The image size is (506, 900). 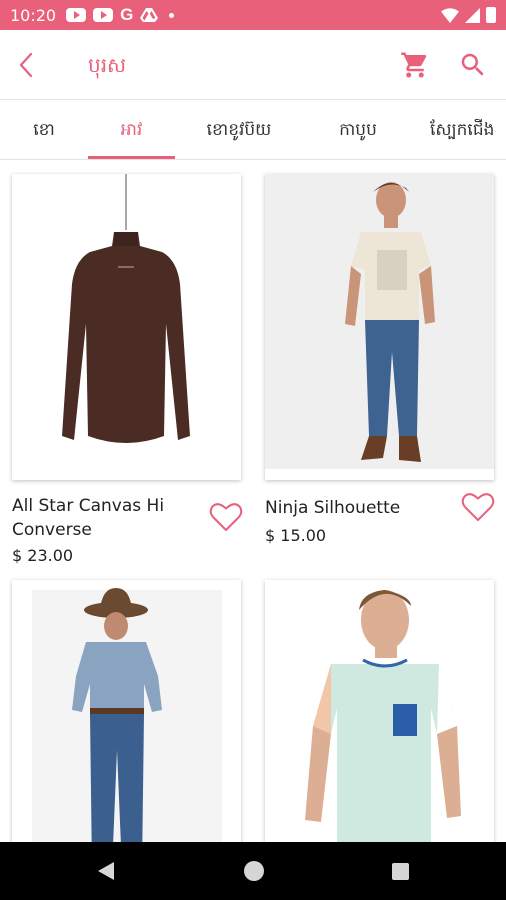 I want to click on signal-icon, so click(x=472, y=15).